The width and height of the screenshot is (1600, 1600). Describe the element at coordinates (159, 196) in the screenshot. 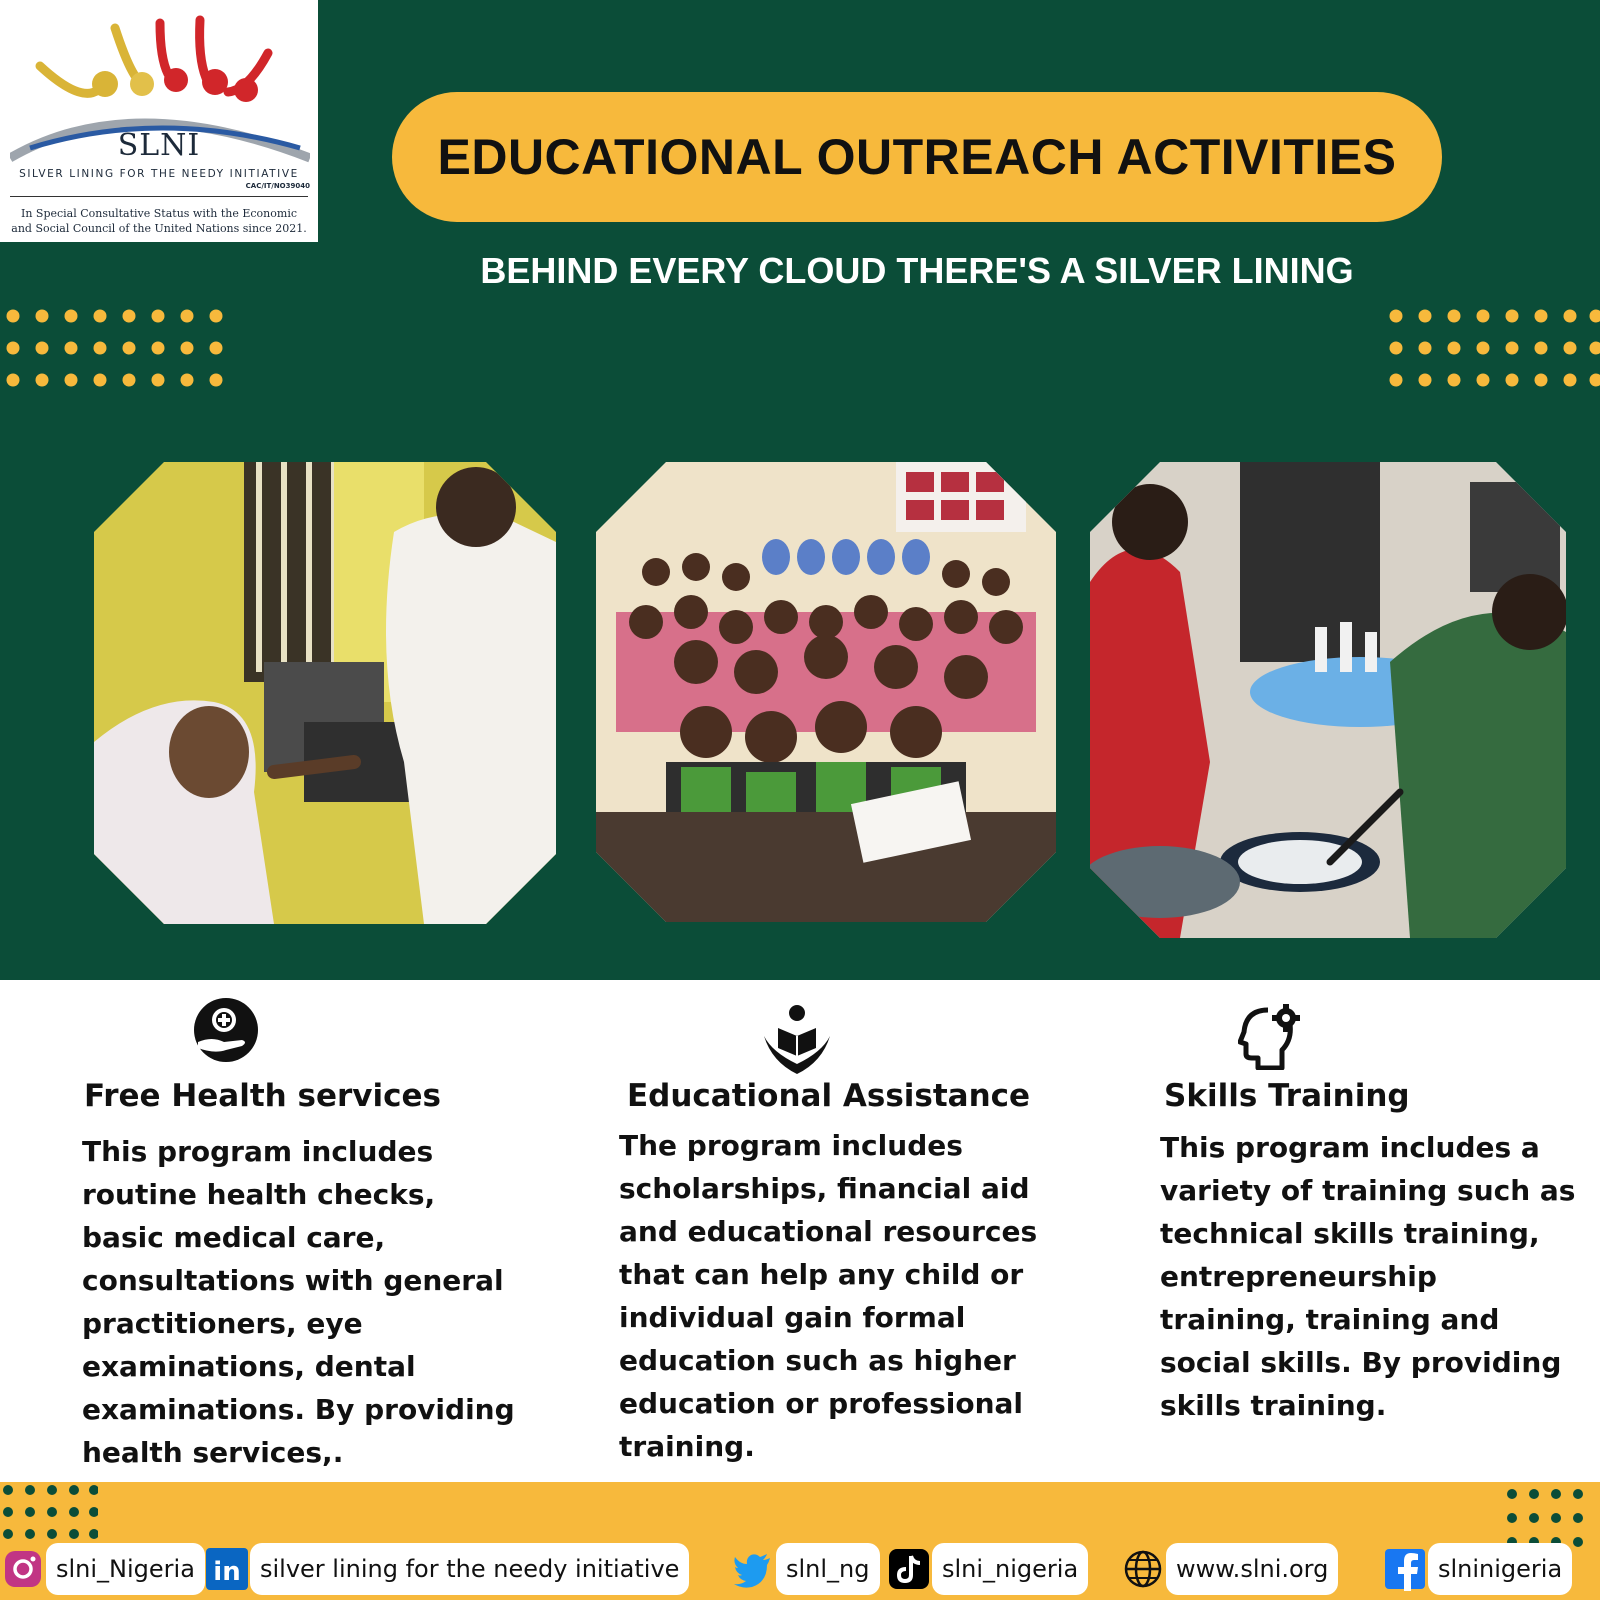

I see `logo-divider` at that location.